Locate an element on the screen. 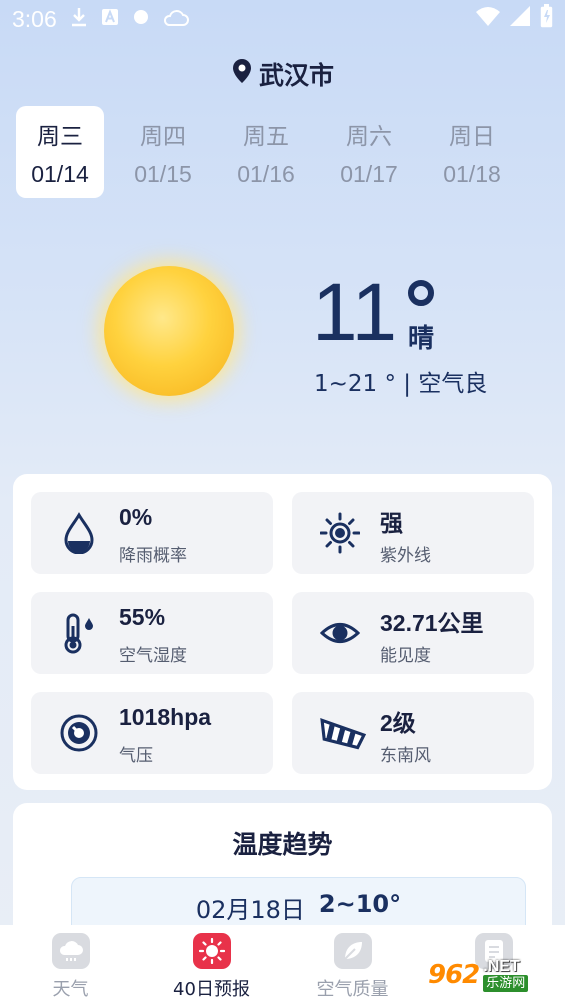  location-pin-icon is located at coordinates (242, 74).